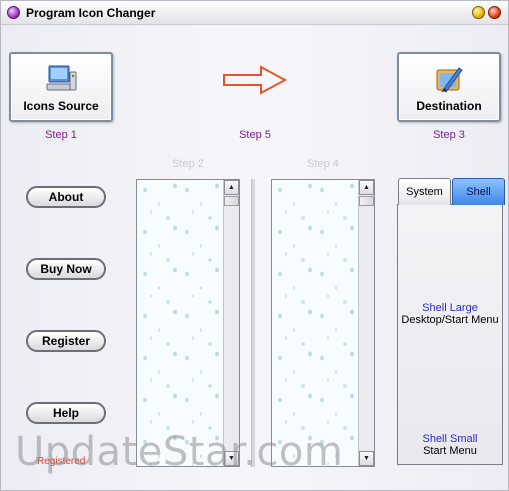  What do you see at coordinates (66, 269) in the screenshot?
I see `buy-now-button: Buy Now` at bounding box center [66, 269].